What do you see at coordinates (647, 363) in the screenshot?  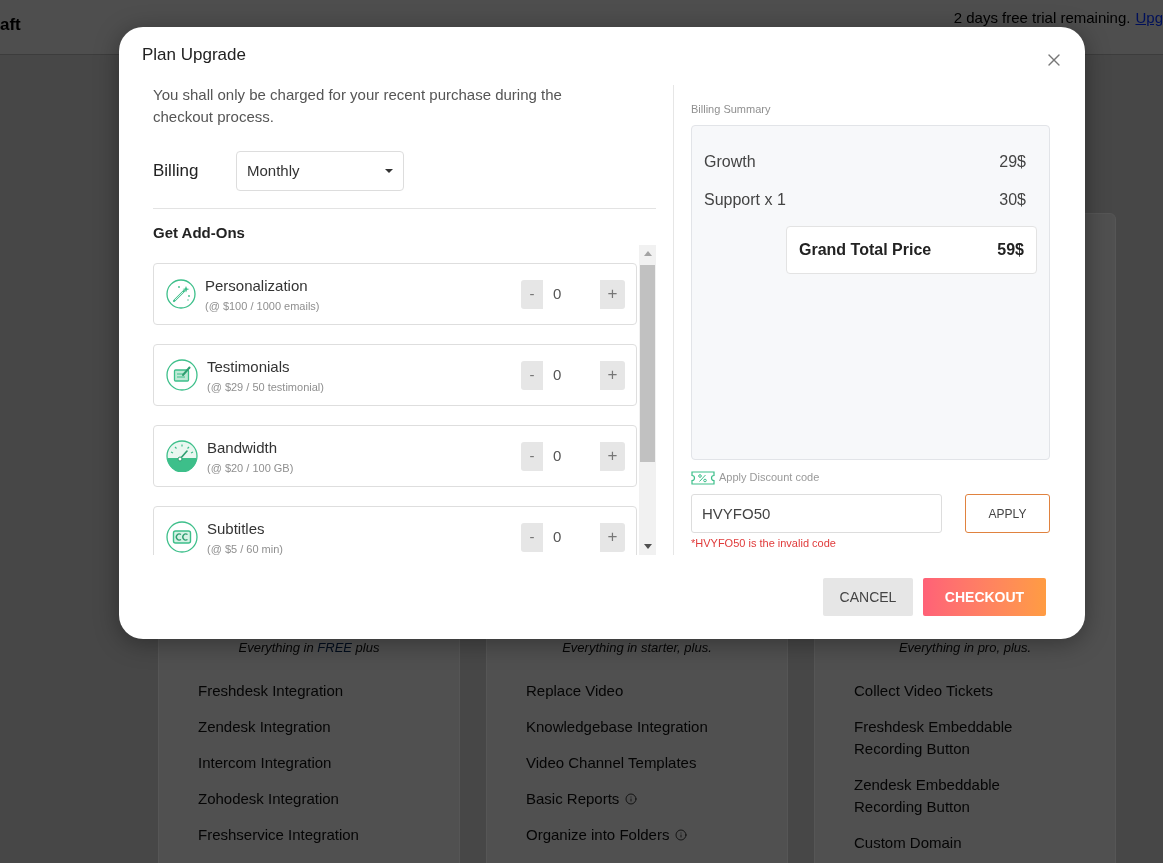 I see `scrollbar-thumb` at bounding box center [647, 363].